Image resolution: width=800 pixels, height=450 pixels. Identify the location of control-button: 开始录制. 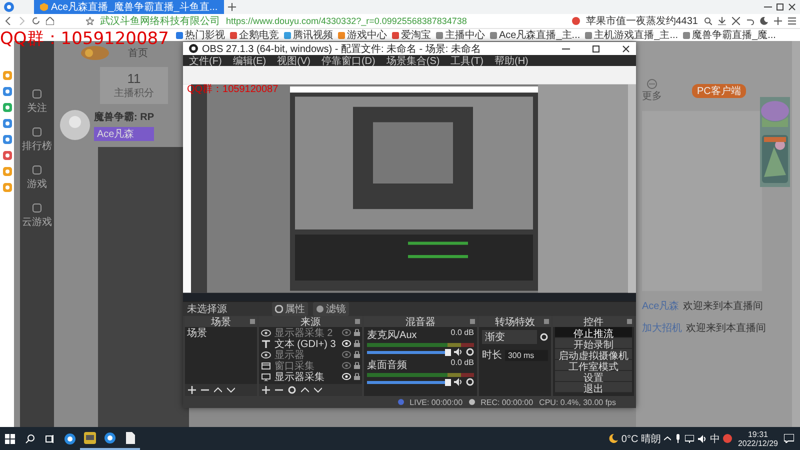
(593, 343).